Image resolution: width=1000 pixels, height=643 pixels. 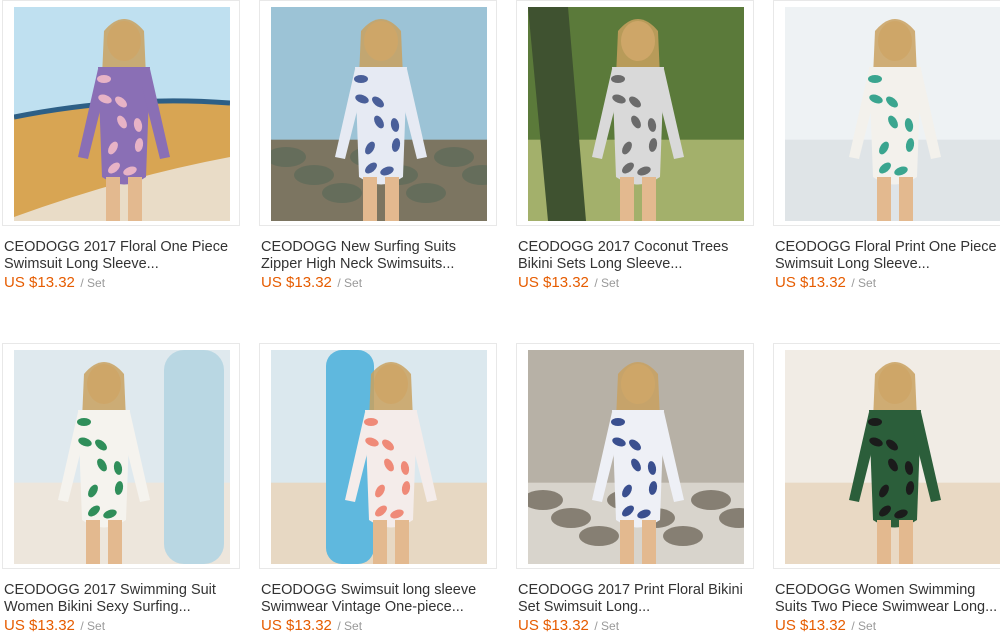 I want to click on product-title-line: CEODOGG 2017 Coconut Trees, so click(x=623, y=247).